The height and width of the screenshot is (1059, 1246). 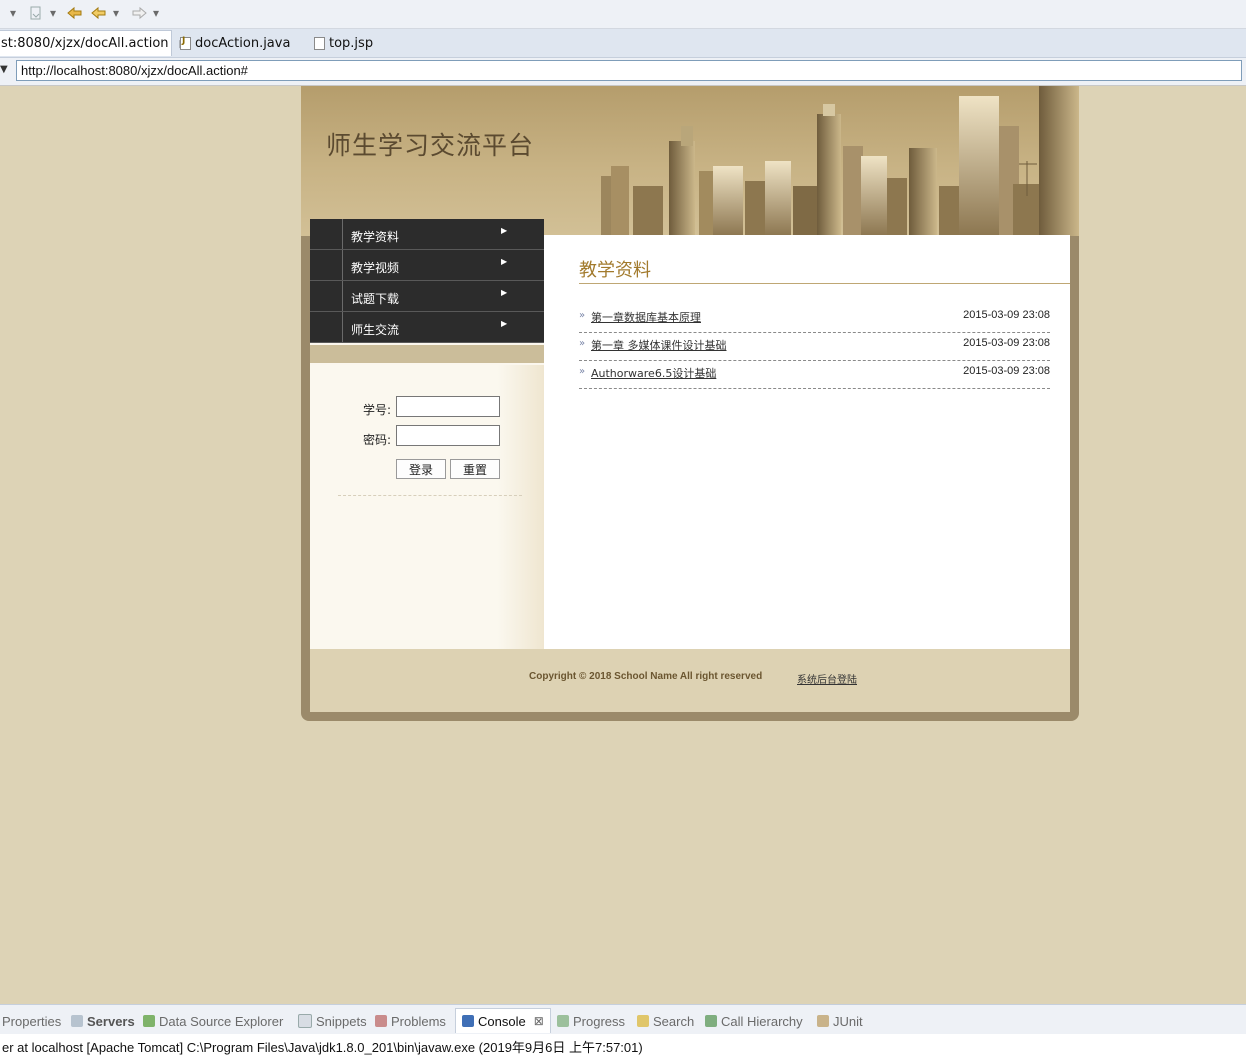 I want to click on menu-item-label: 教学资料, so click(x=375, y=237).